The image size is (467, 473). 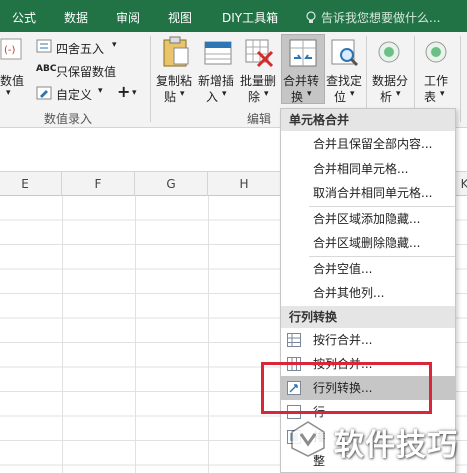 What do you see at coordinates (12, 80) in the screenshot?
I see `number-value-button: 数值` at bounding box center [12, 80].